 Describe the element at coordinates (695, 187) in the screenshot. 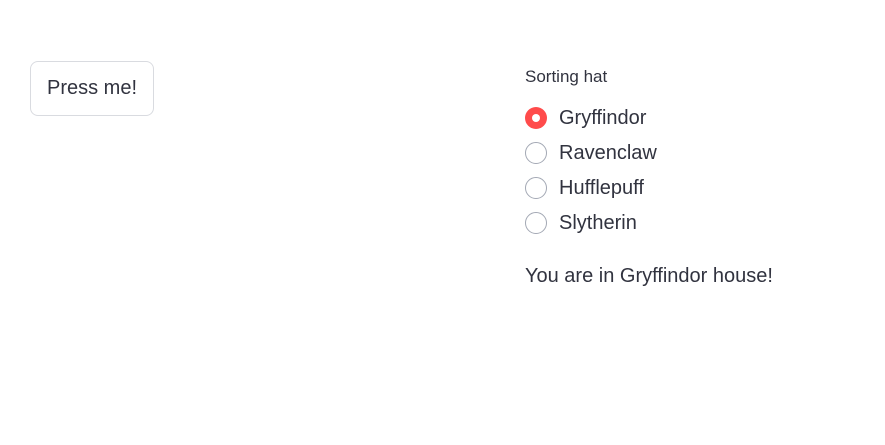

I see `radio-option-hufflepuff: Hufflepuff` at that location.